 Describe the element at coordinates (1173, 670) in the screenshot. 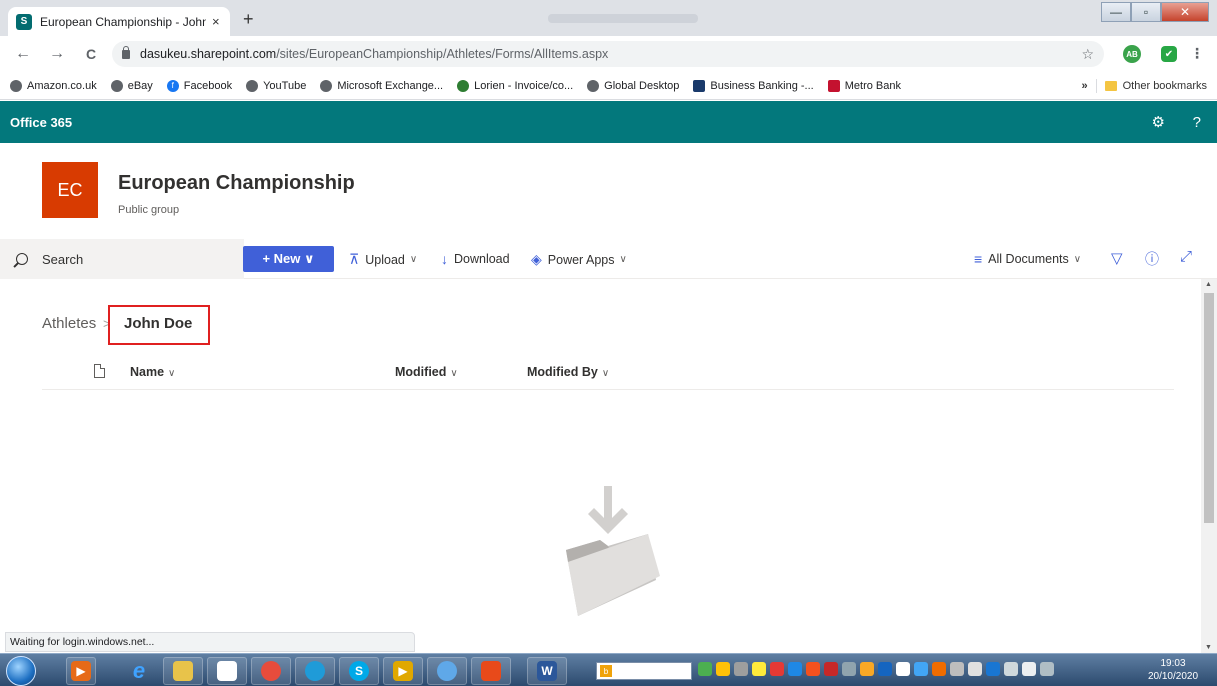

I see `taskbar-clock: 19:03 20/10/2020` at that location.